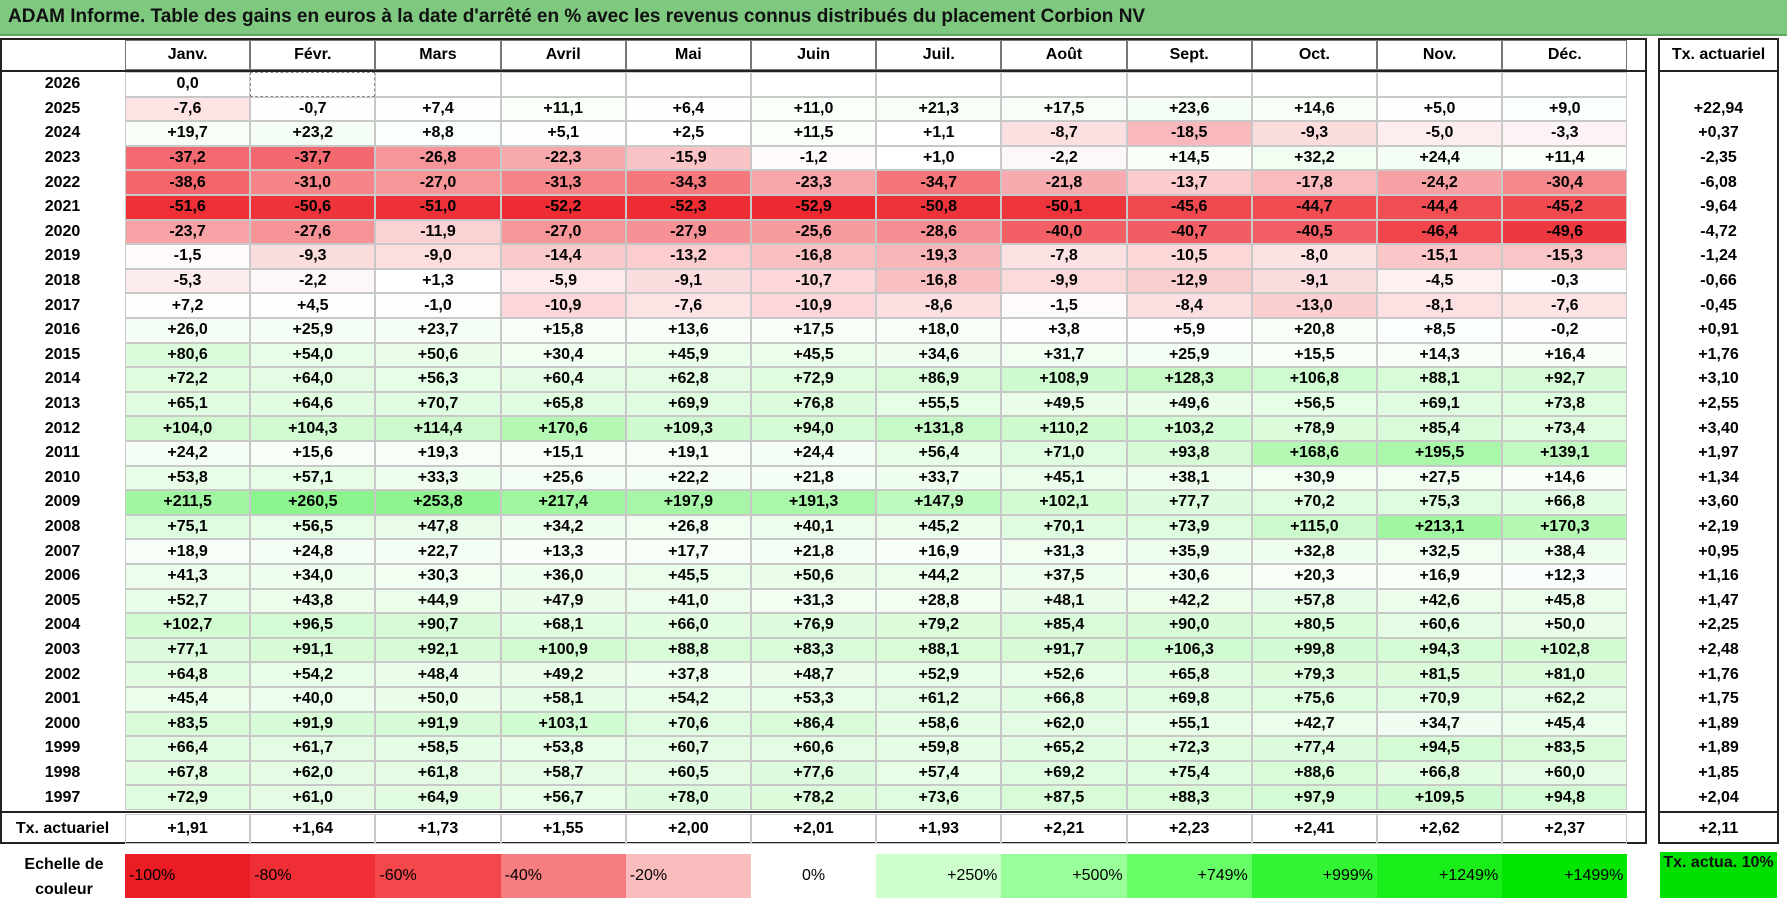 Image resolution: width=1787 pixels, height=912 pixels. I want to click on heatmap-cell: +25,6, so click(563, 478).